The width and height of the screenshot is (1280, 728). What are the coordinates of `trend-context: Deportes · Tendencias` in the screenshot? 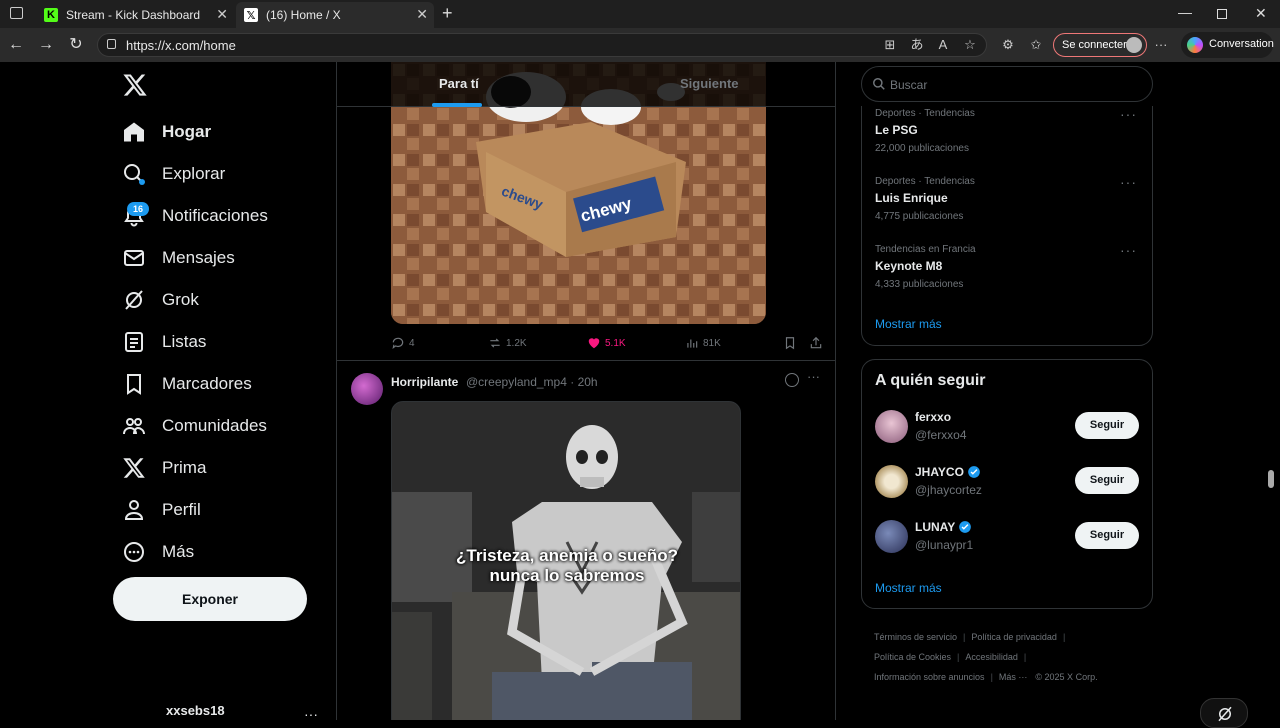 It's located at (925, 113).